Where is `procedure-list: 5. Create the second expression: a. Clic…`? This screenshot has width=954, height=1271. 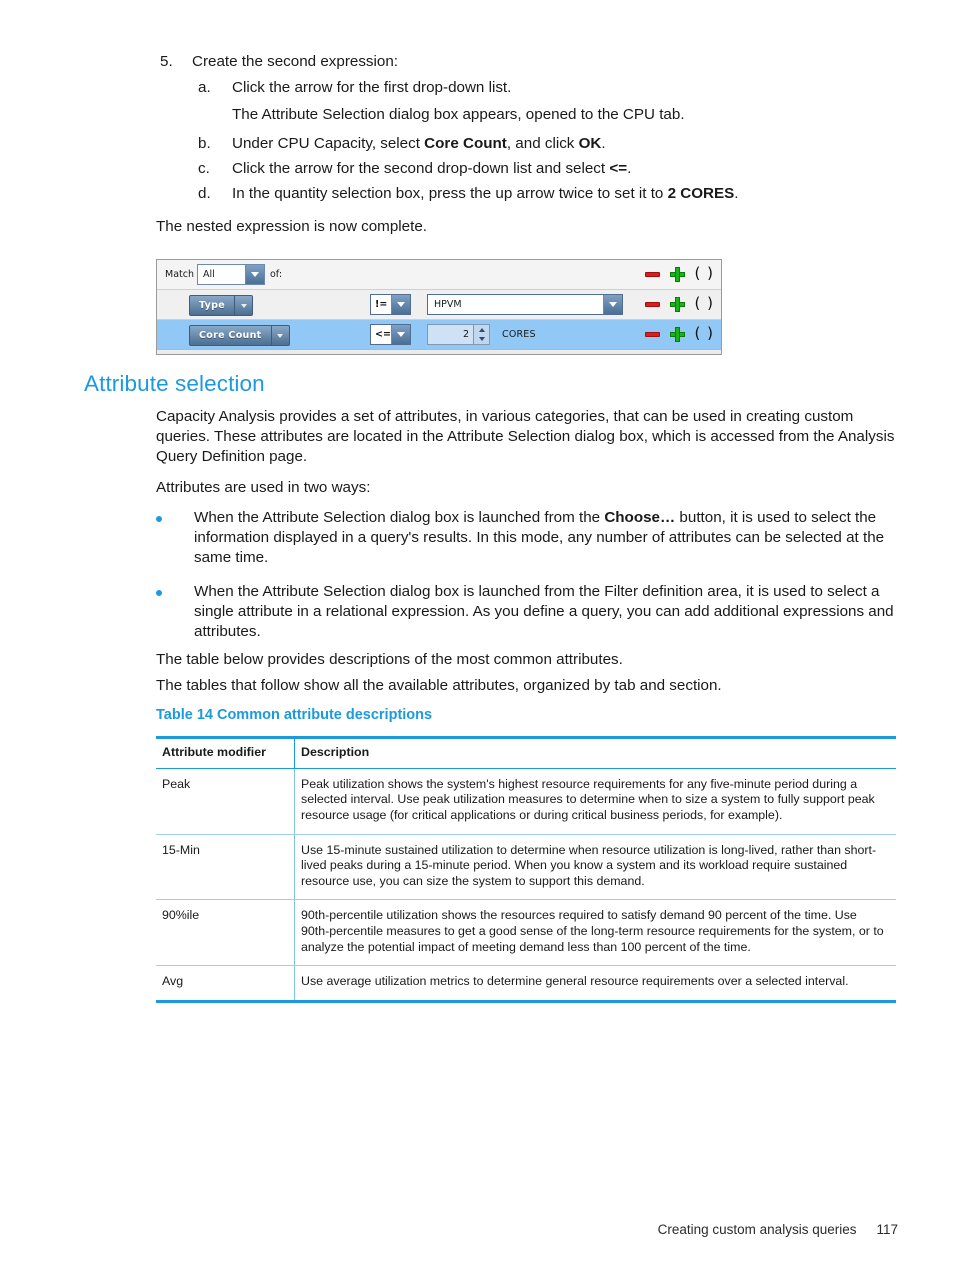
procedure-list: 5. Create the second expression: a. Clic… is located at coordinates (536, 130).